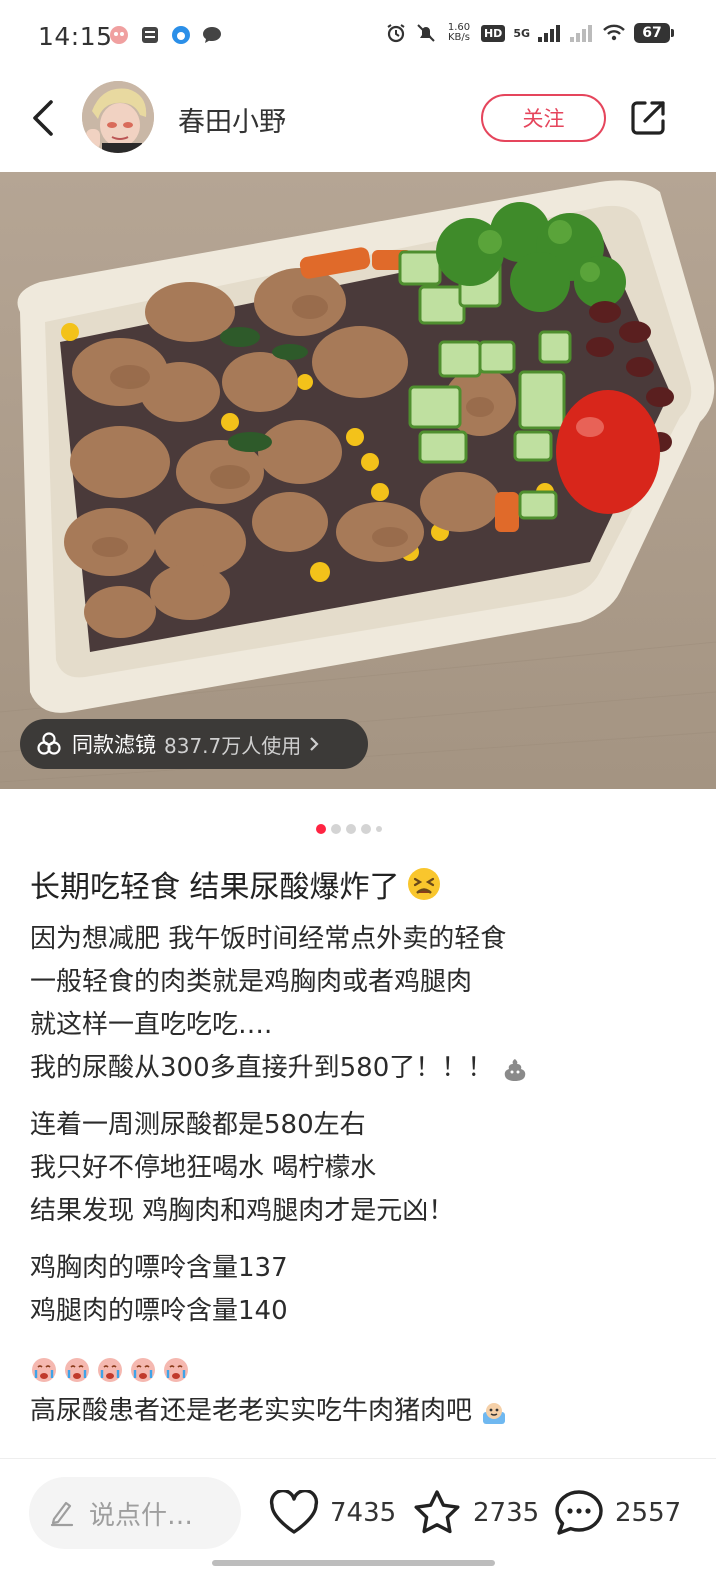 The height and width of the screenshot is (1590, 716). What do you see at coordinates (423, 884) in the screenshot?
I see `distressed-face-emoji-icon` at bounding box center [423, 884].